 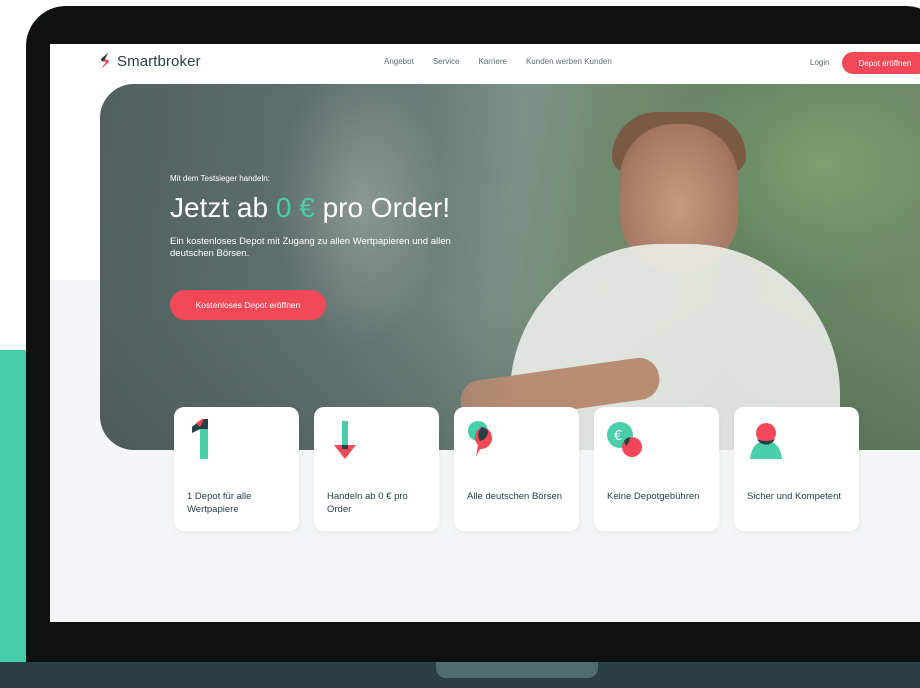 What do you see at coordinates (345, 440) in the screenshot?
I see `arrow-down-icon` at bounding box center [345, 440].